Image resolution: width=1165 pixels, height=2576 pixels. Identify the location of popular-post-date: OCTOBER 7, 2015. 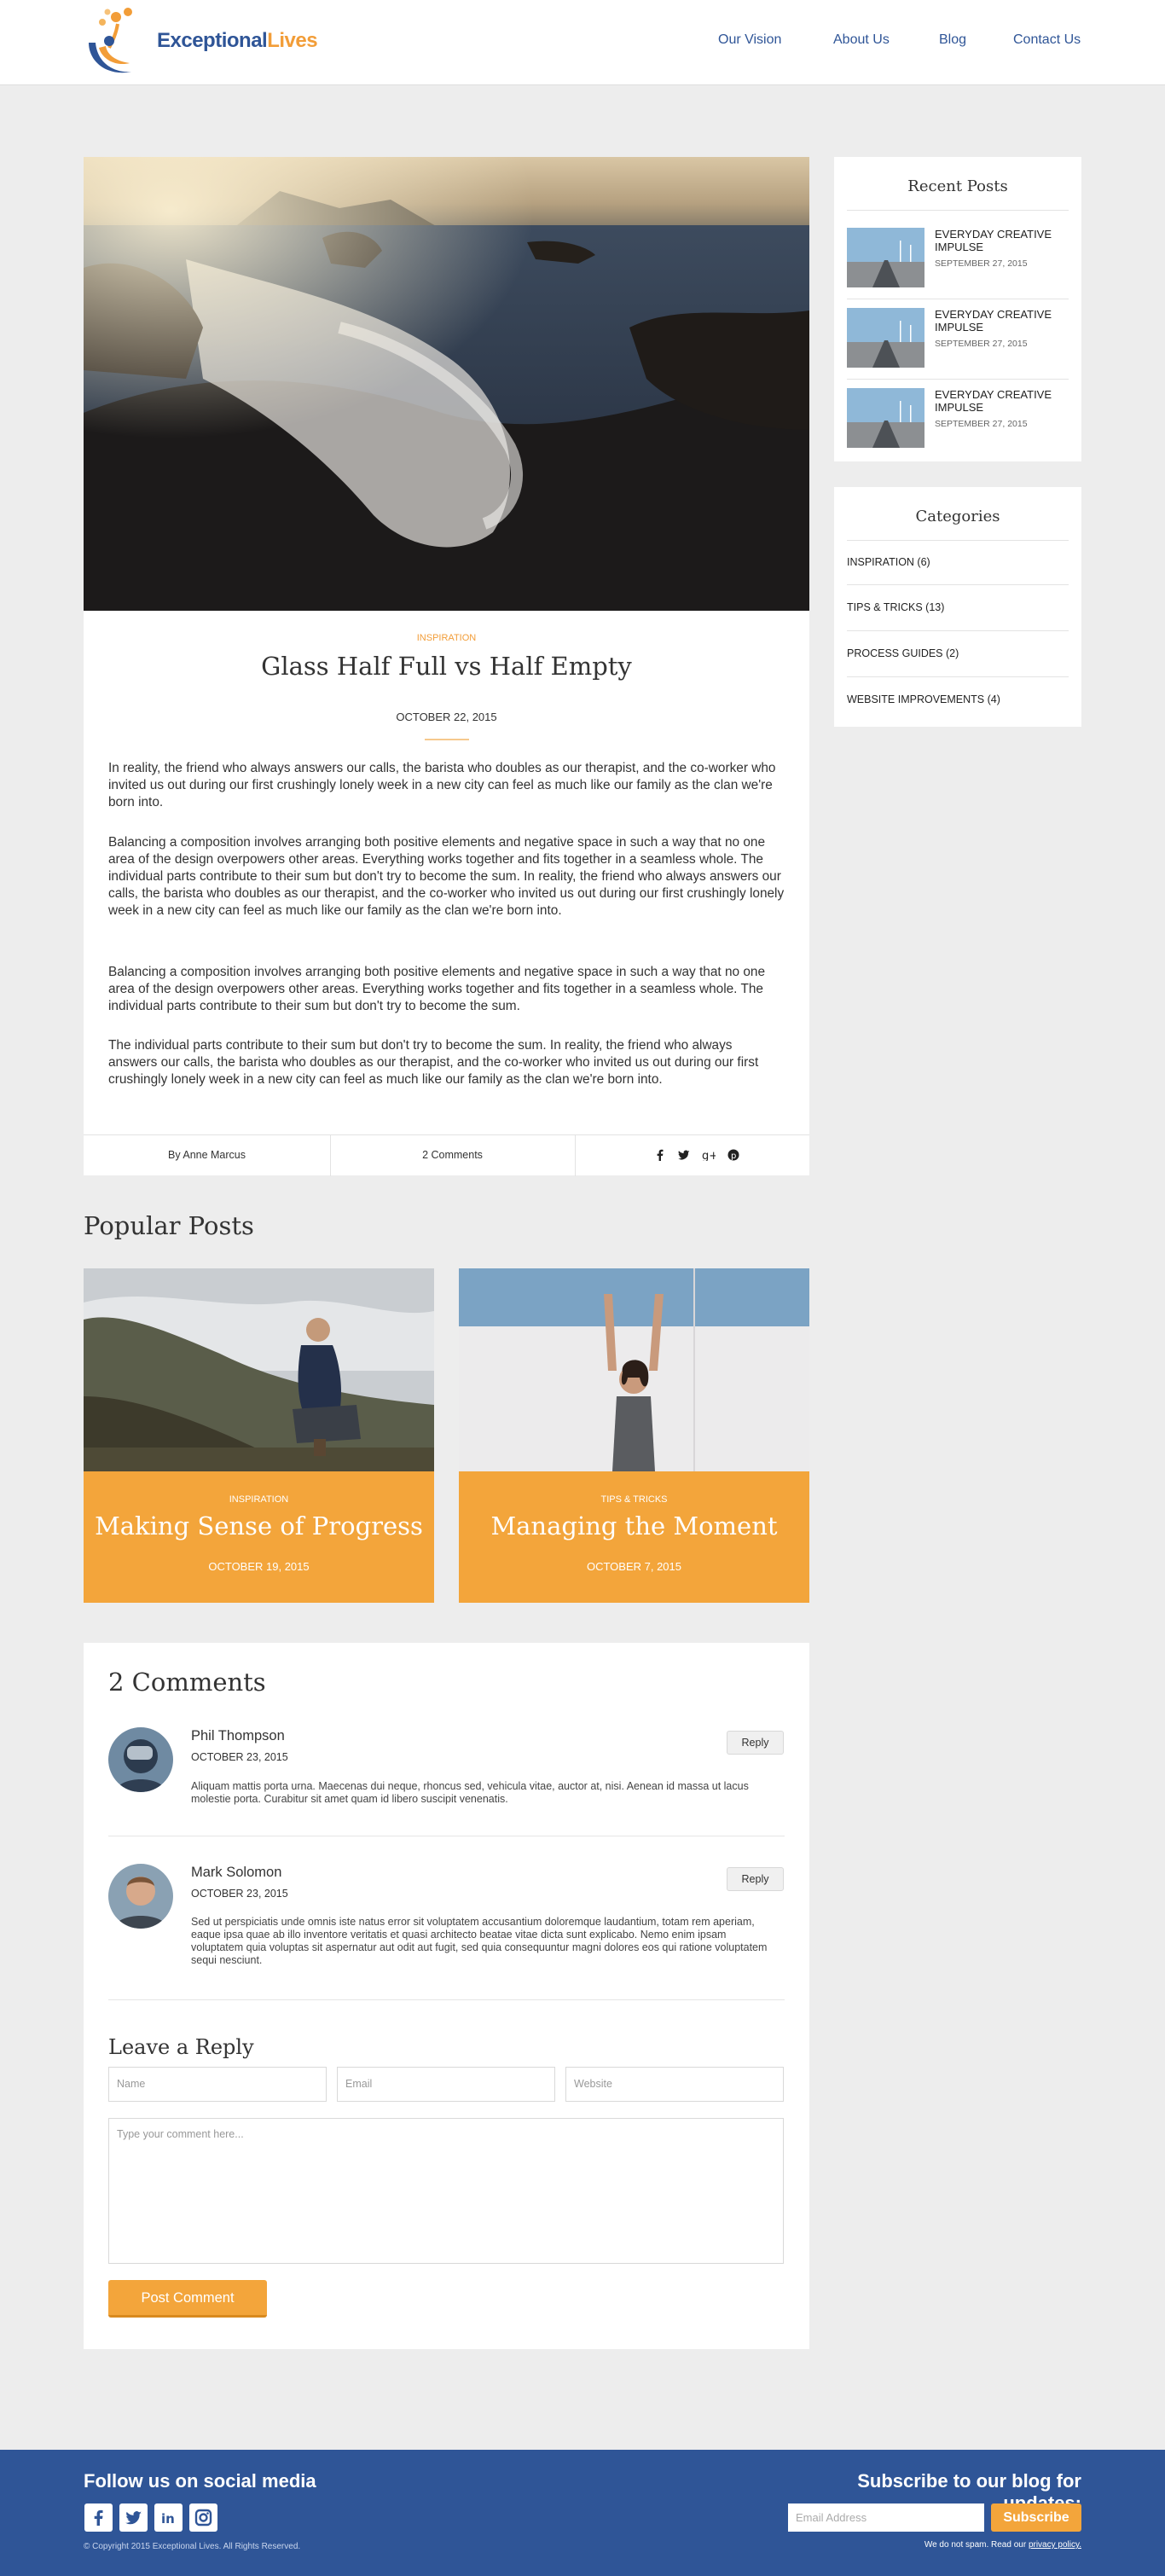
(634, 1566).